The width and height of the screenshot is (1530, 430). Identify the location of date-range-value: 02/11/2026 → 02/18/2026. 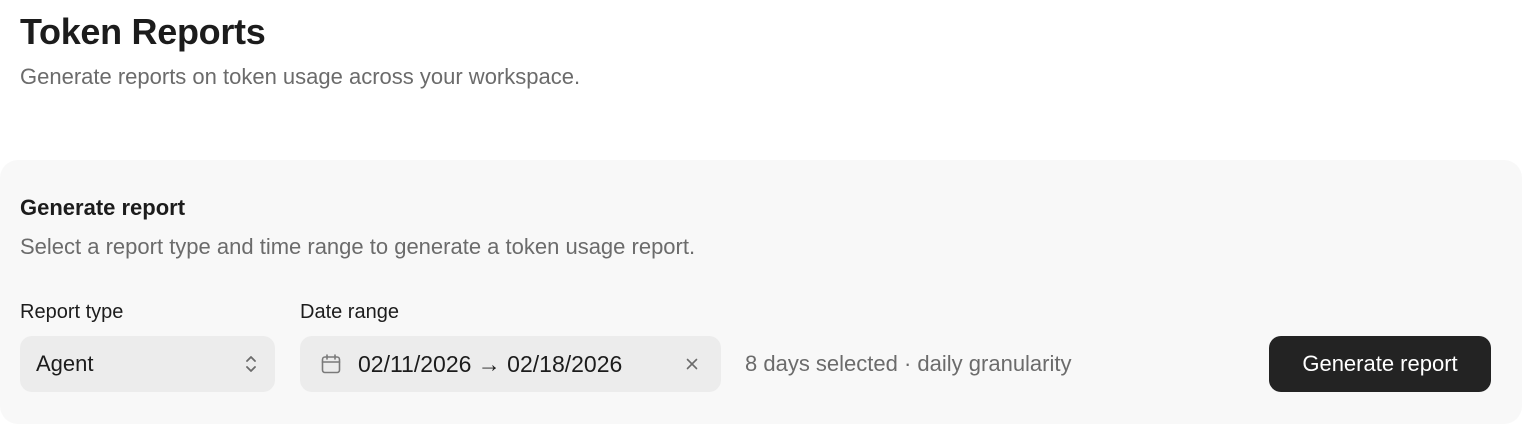
(490, 363).